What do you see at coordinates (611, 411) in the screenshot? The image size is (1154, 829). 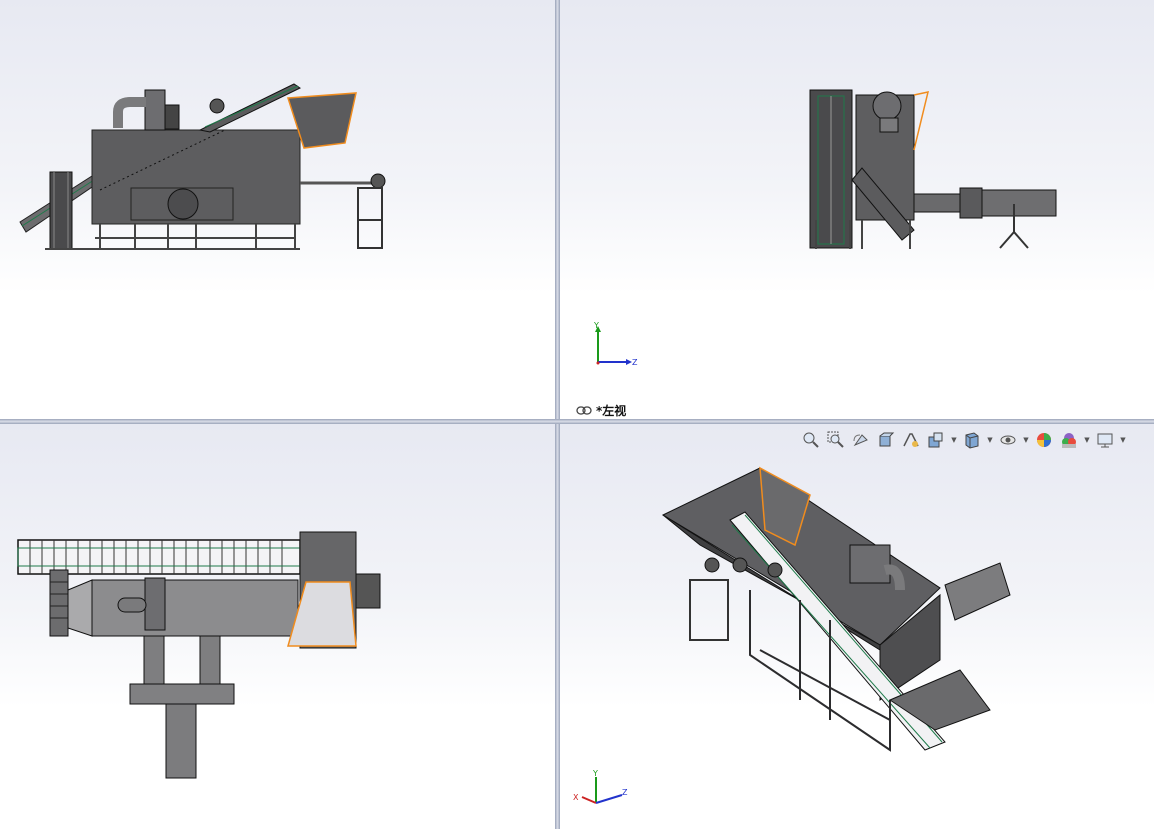 I see `view-name-text: *左视` at bounding box center [611, 411].